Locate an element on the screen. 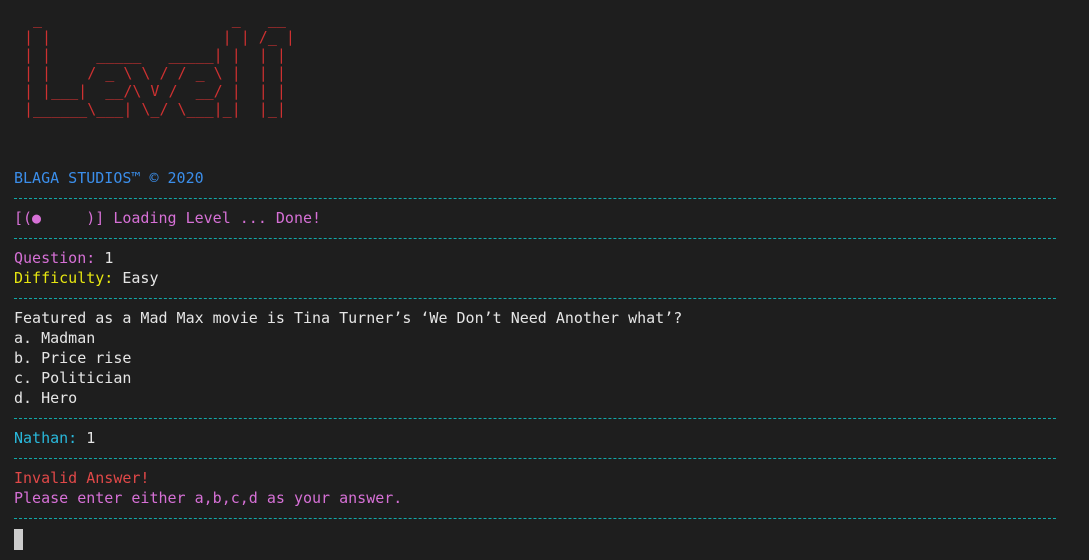 This screenshot has width=1089, height=560. text-cursor is located at coordinates (18, 539).